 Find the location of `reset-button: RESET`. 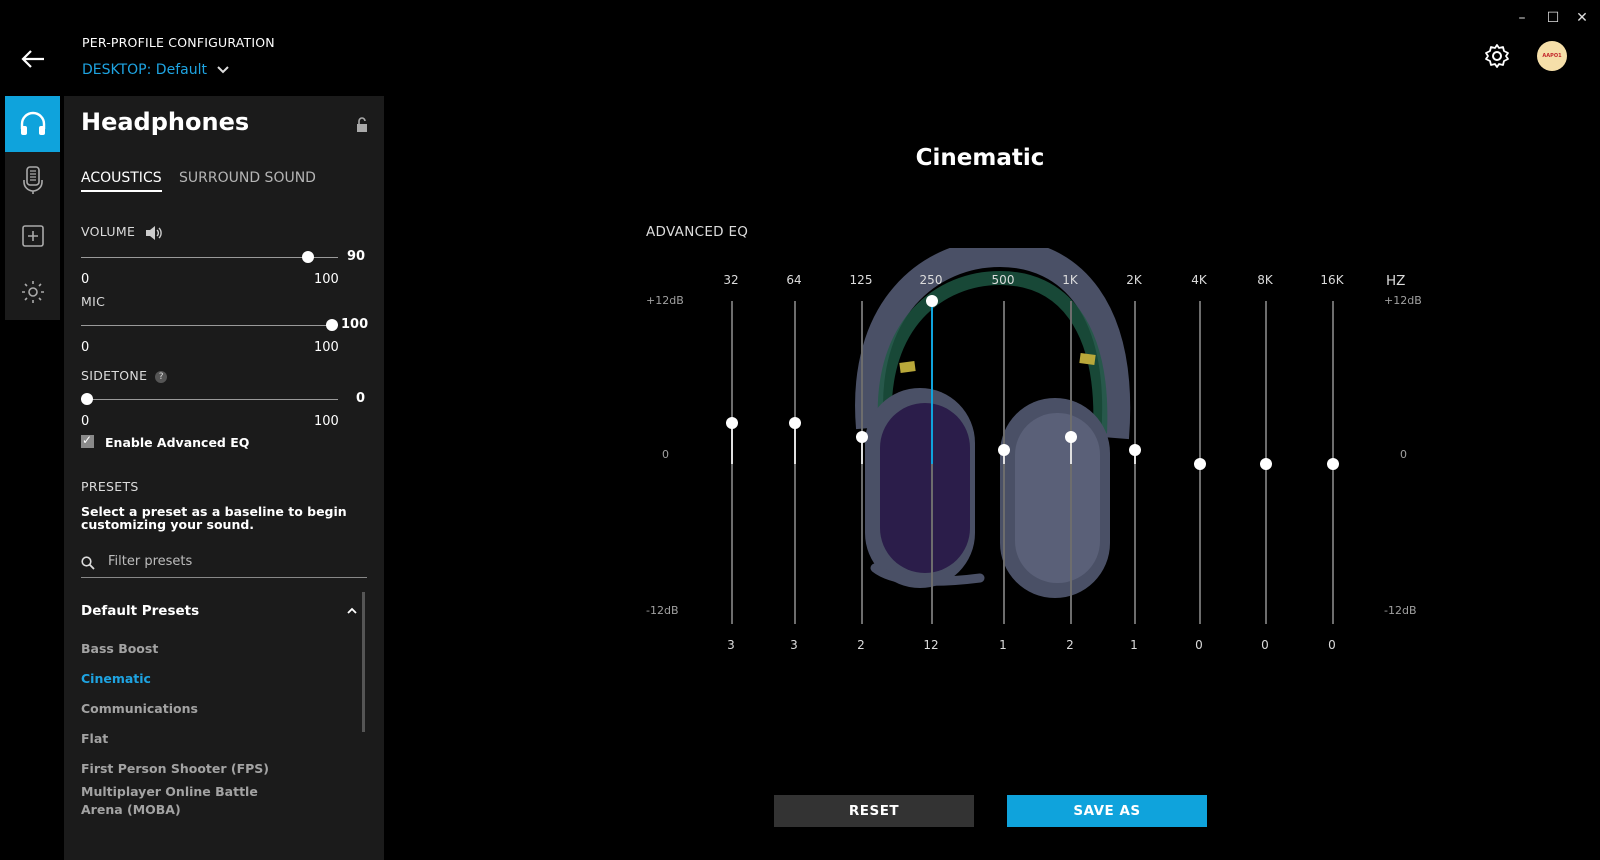

reset-button: RESET is located at coordinates (874, 811).